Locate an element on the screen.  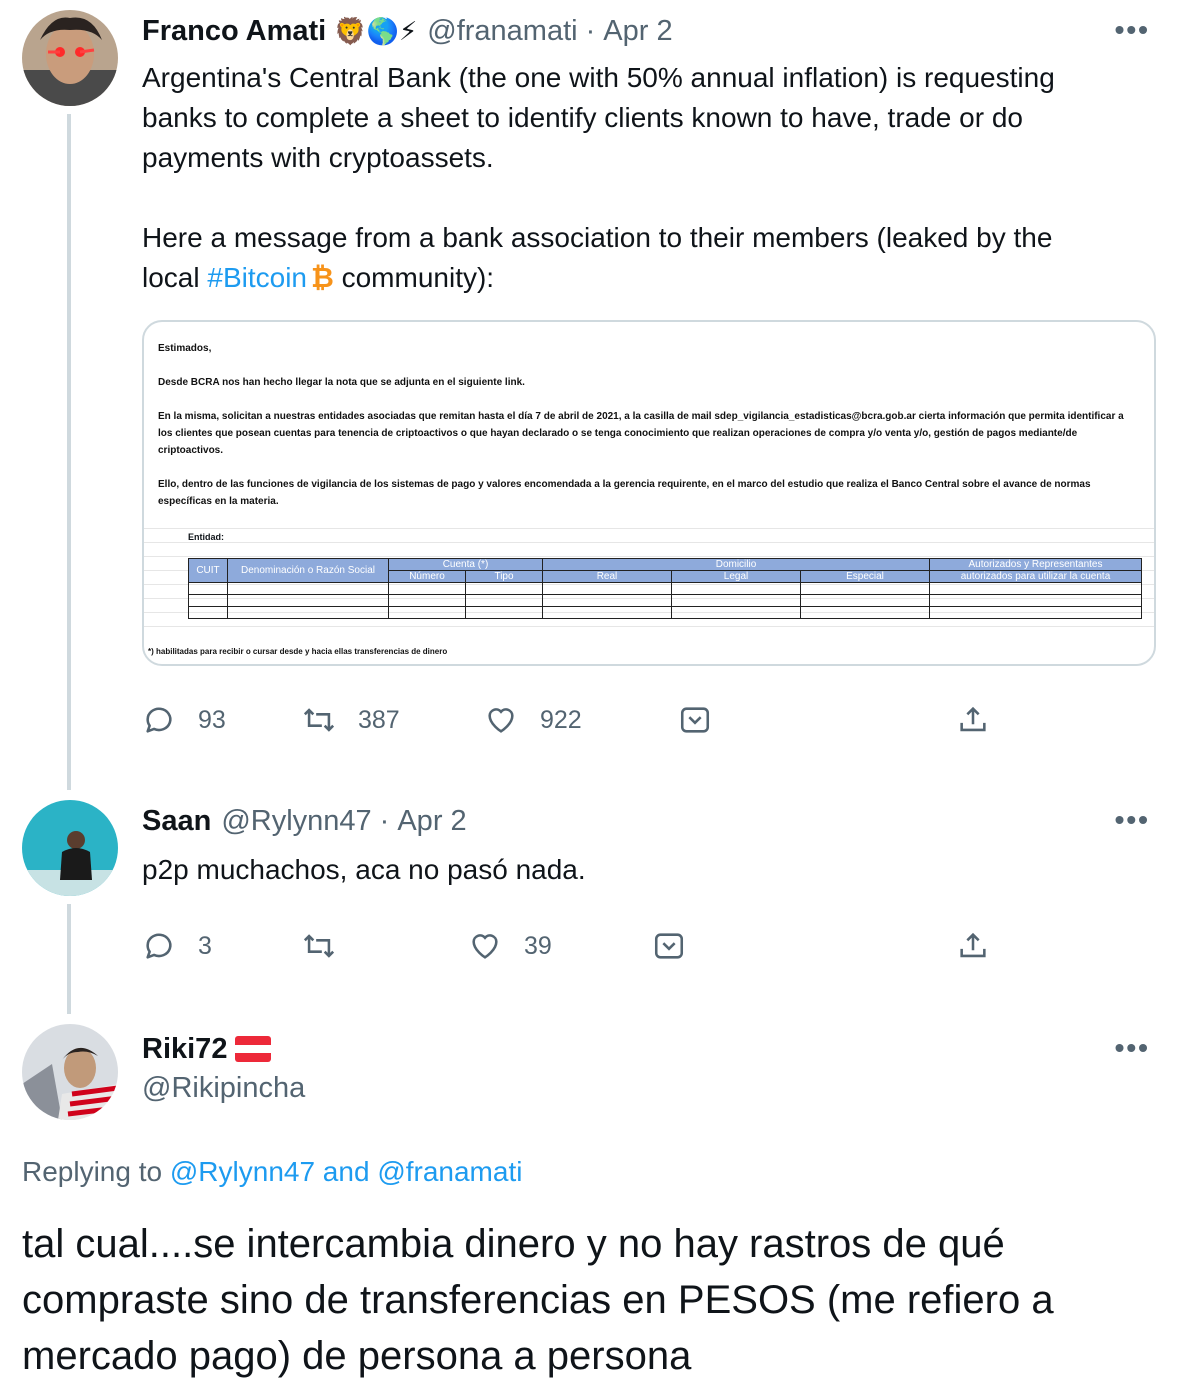
col-cuit: CUIT is located at coordinates (208, 570).